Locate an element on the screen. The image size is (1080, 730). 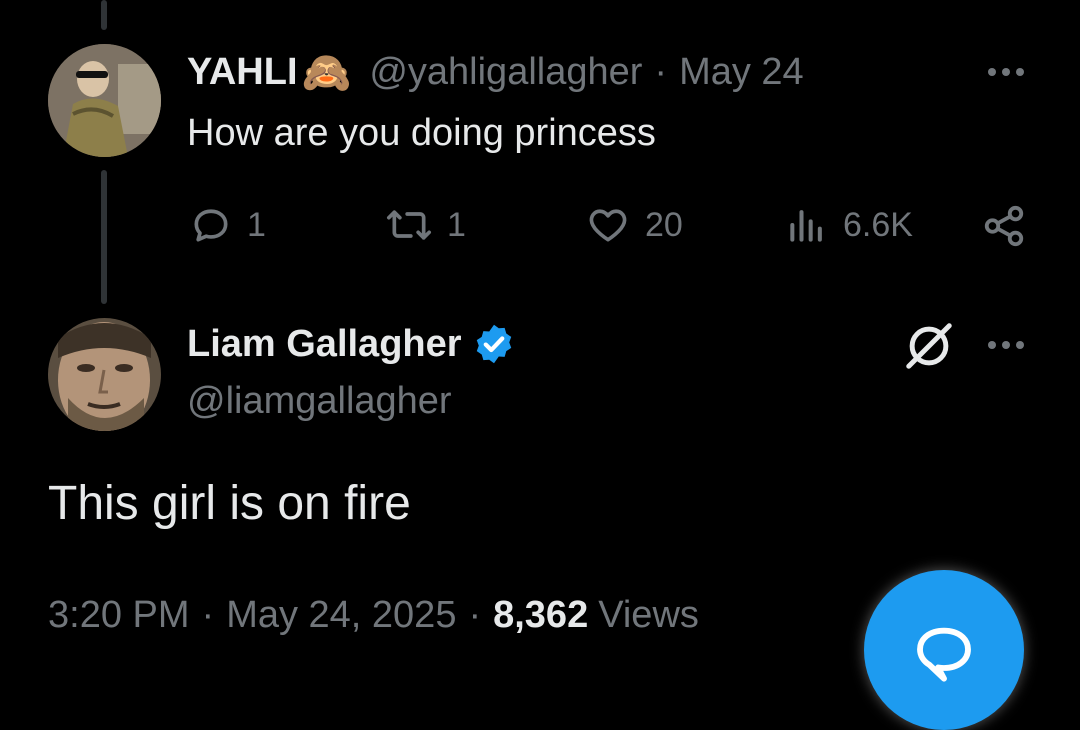
repost-count: 1 is located at coordinates (456, 224).